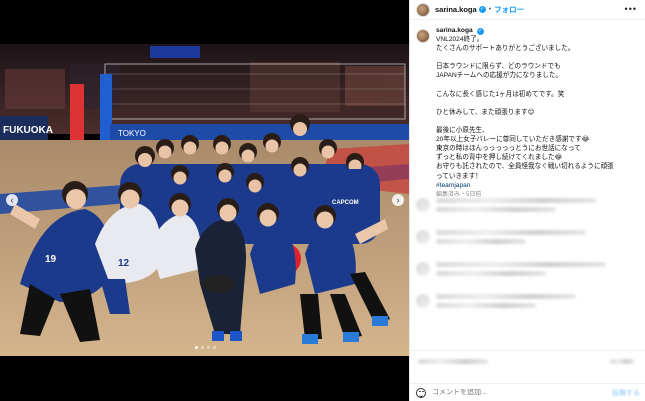  What do you see at coordinates (499, 76) in the screenshot?
I see `caption-line: JAPANチームへの応援が力になりました。` at bounding box center [499, 76].